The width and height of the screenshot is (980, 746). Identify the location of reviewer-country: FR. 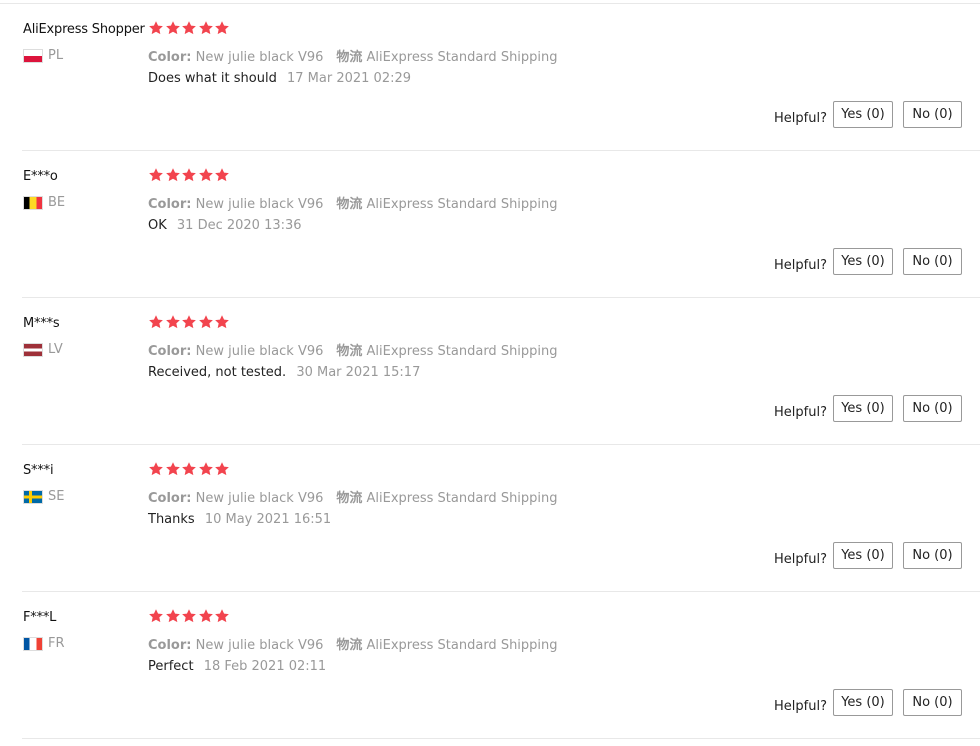
(56, 643).